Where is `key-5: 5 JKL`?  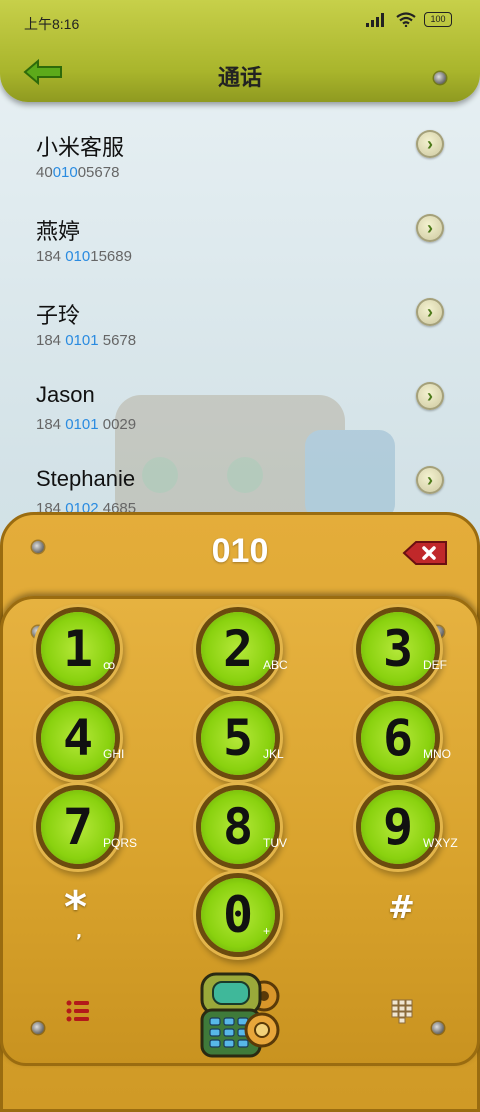 key-5: 5 JKL is located at coordinates (242, 738).